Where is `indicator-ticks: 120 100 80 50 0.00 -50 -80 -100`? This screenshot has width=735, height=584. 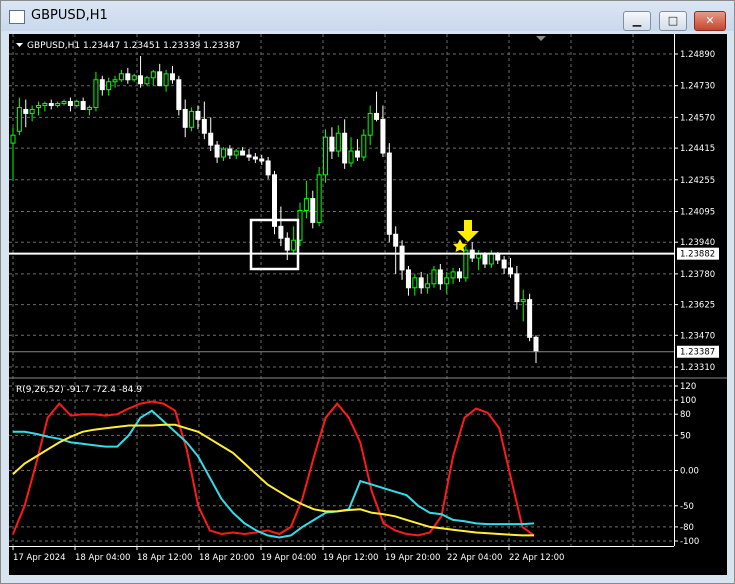
indicator-ticks: 120 100 80 50 0.00 -50 -80 -100 is located at coordinates (686, 464).